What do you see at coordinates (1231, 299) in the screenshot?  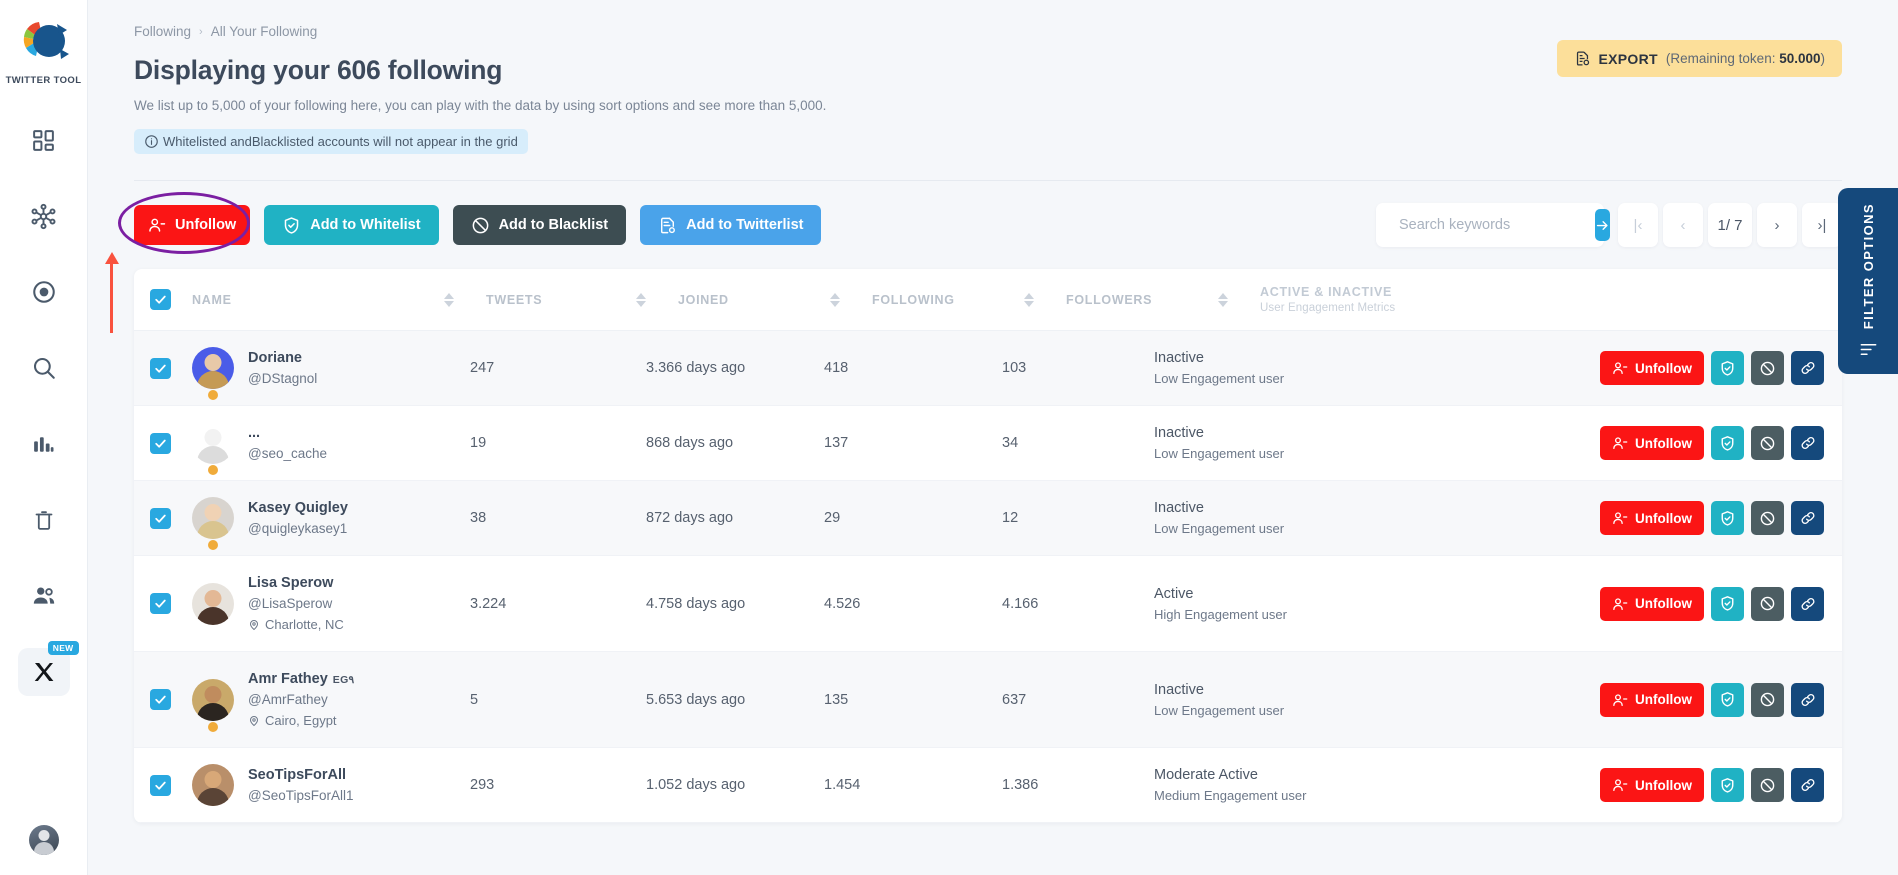 I see `sort-toggle-followers` at bounding box center [1231, 299].